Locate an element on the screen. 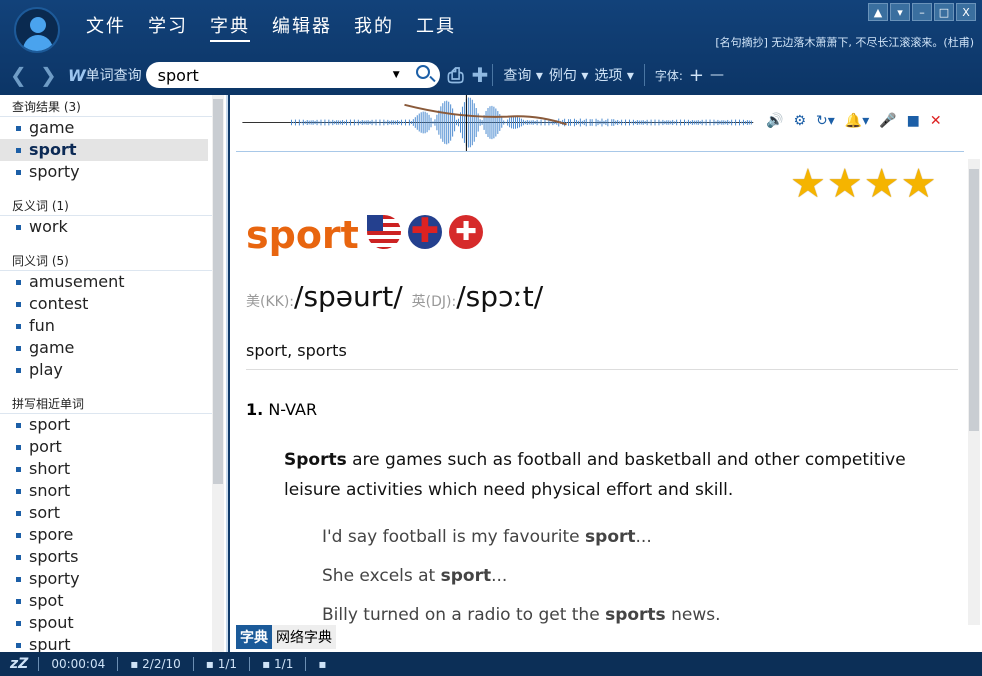 Image resolution: width=982 pixels, height=676 pixels. user-avatar is located at coordinates (37, 30).